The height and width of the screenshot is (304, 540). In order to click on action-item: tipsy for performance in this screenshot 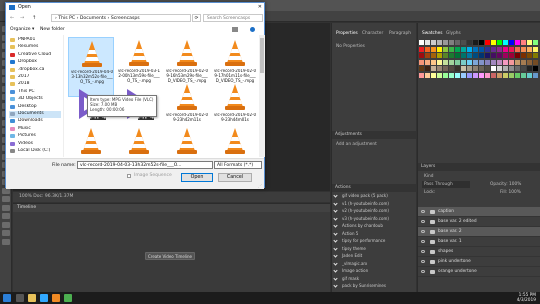, I will do `click(374, 241)`.